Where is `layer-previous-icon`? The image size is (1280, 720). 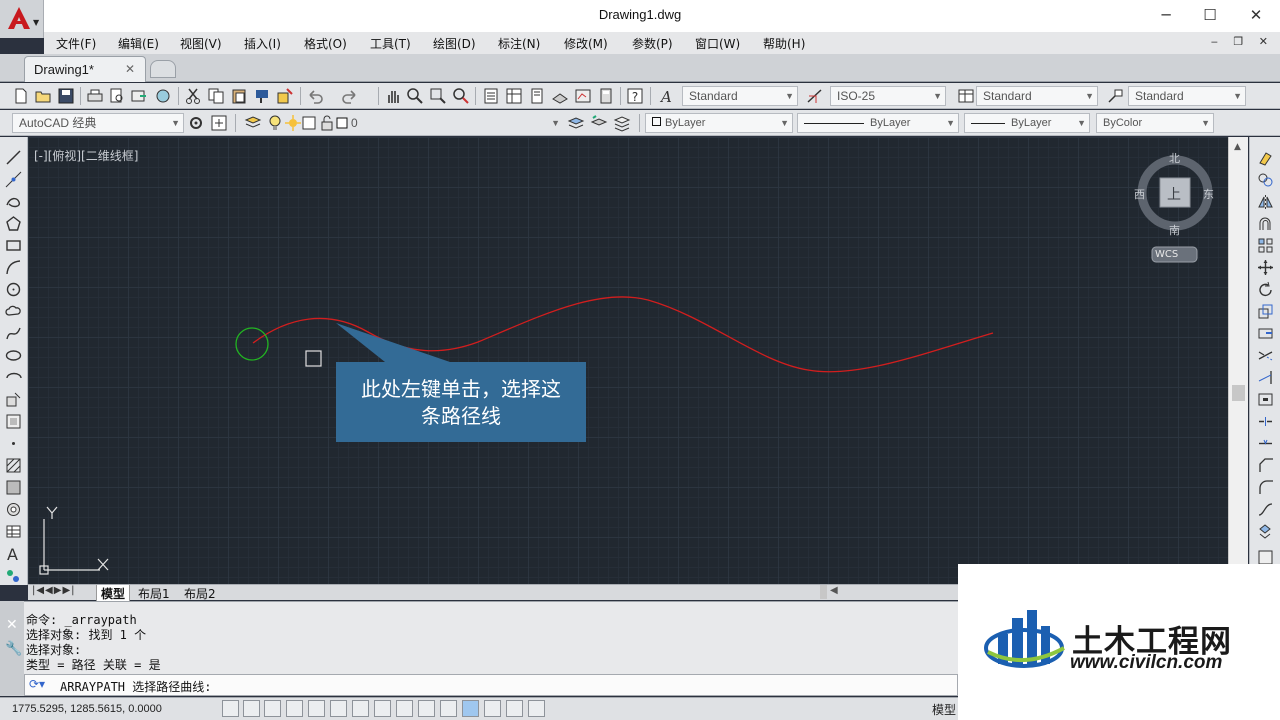 layer-previous-icon is located at coordinates (599, 123).